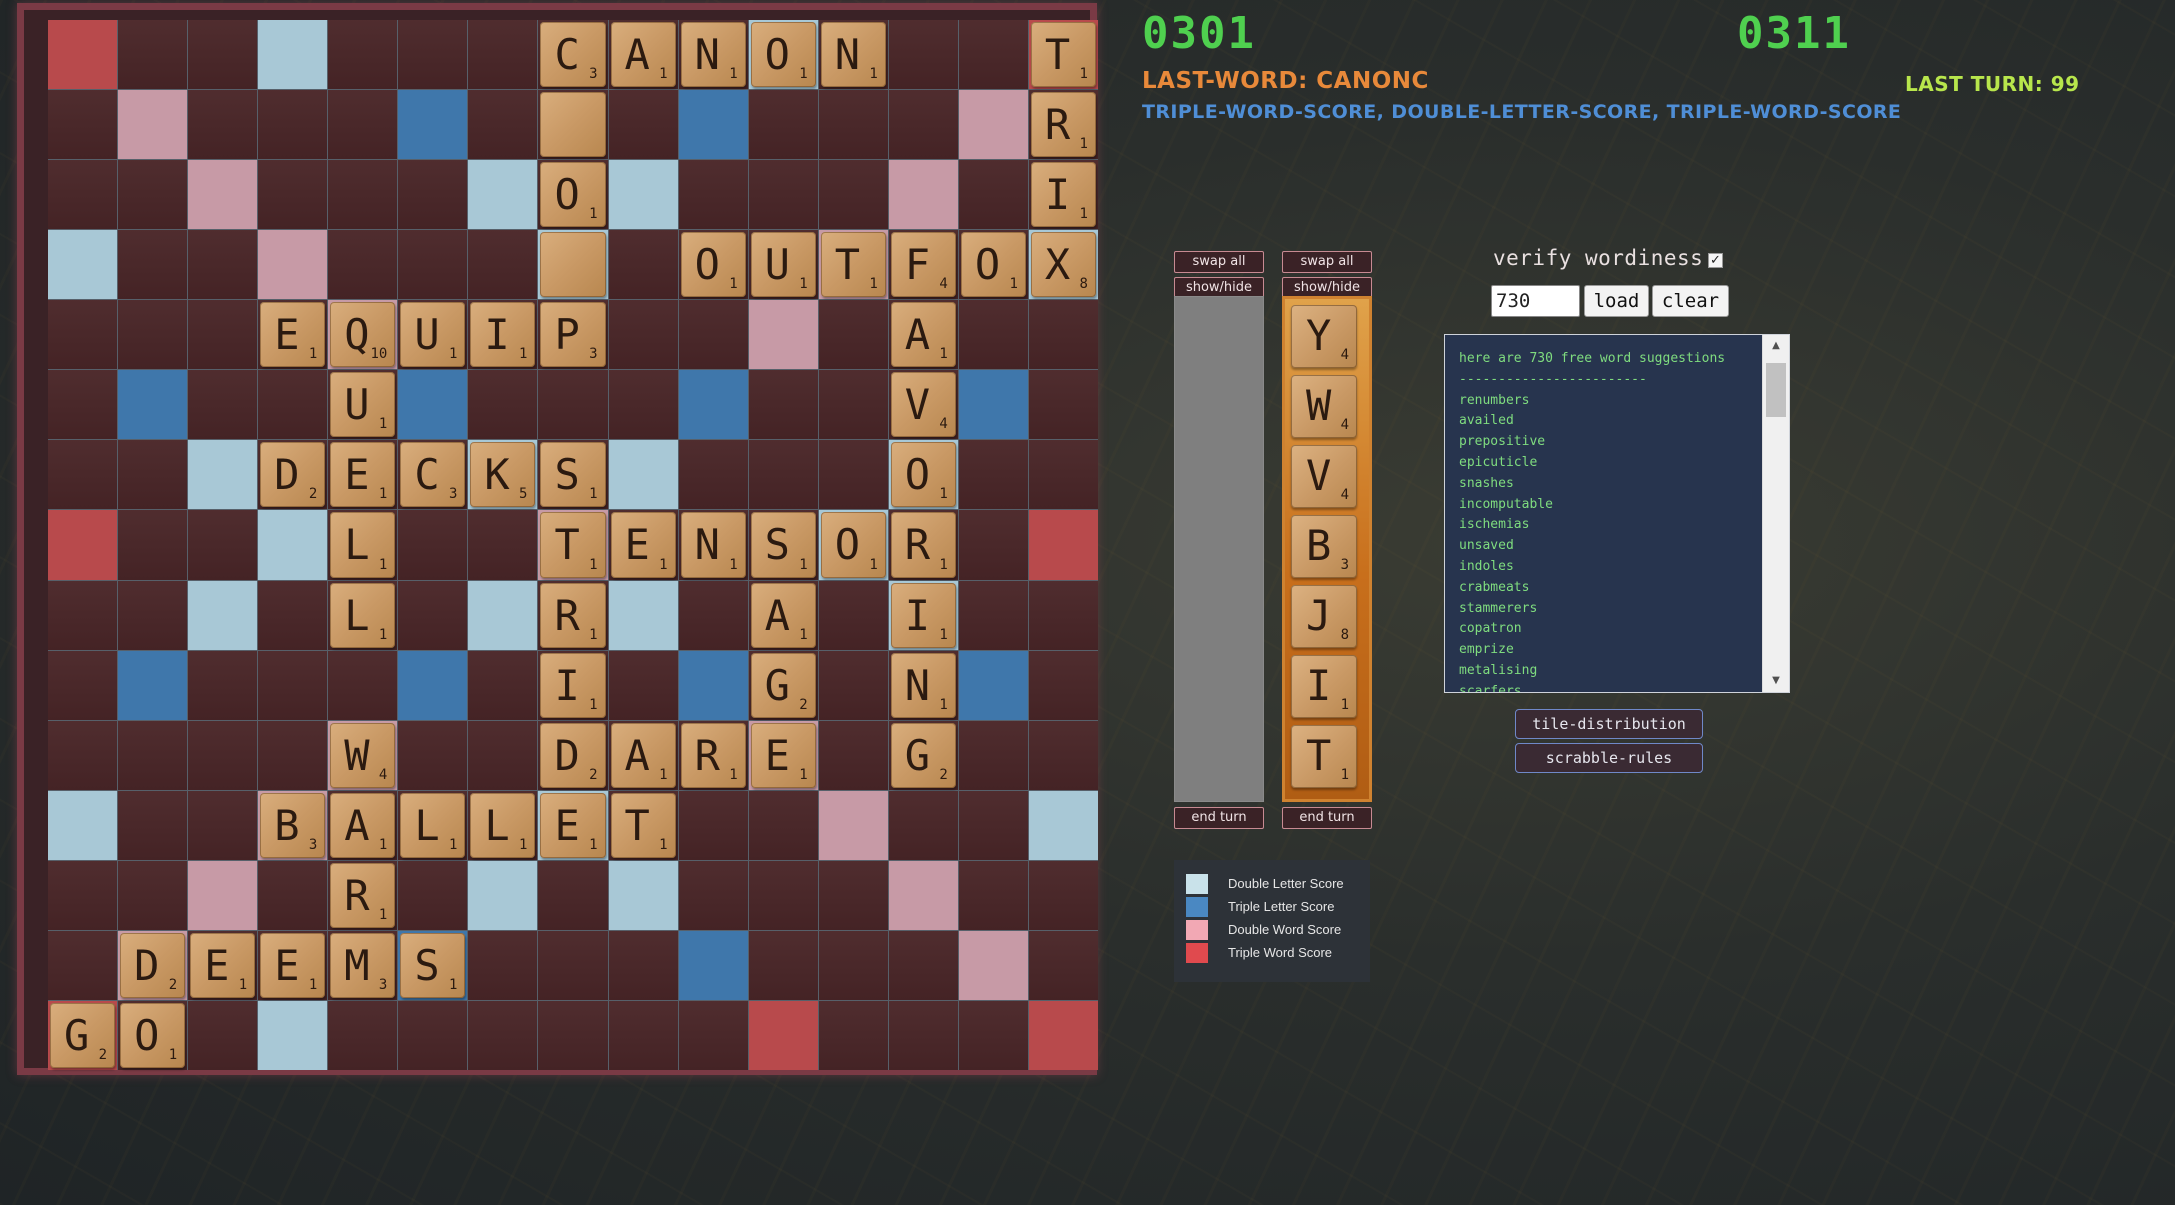 Image resolution: width=2175 pixels, height=1205 pixels. What do you see at coordinates (783, 755) in the screenshot?
I see `board-tile: E1` at bounding box center [783, 755].